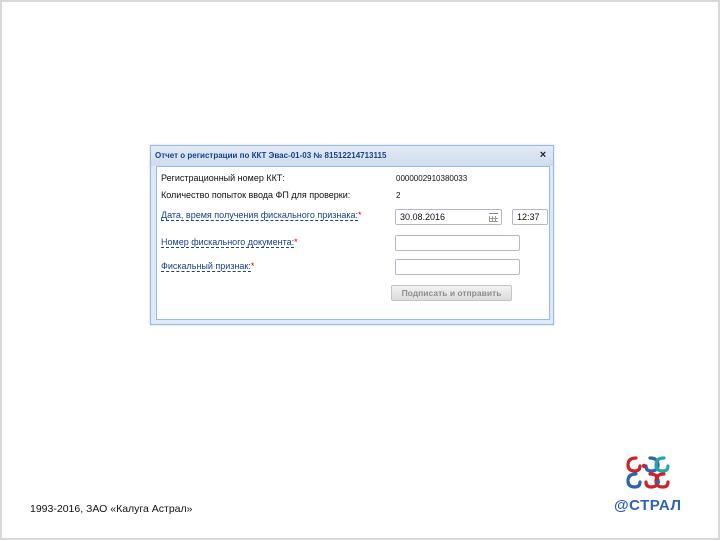 This screenshot has width=720, height=540. I want to click on date-value: 30.08.2016, so click(423, 217).